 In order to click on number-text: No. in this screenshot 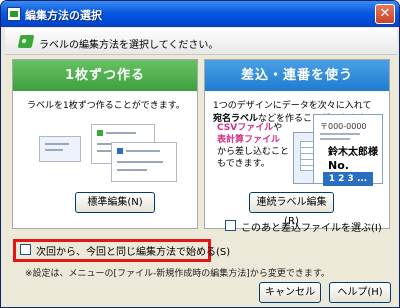, I will do `click(338, 165)`.